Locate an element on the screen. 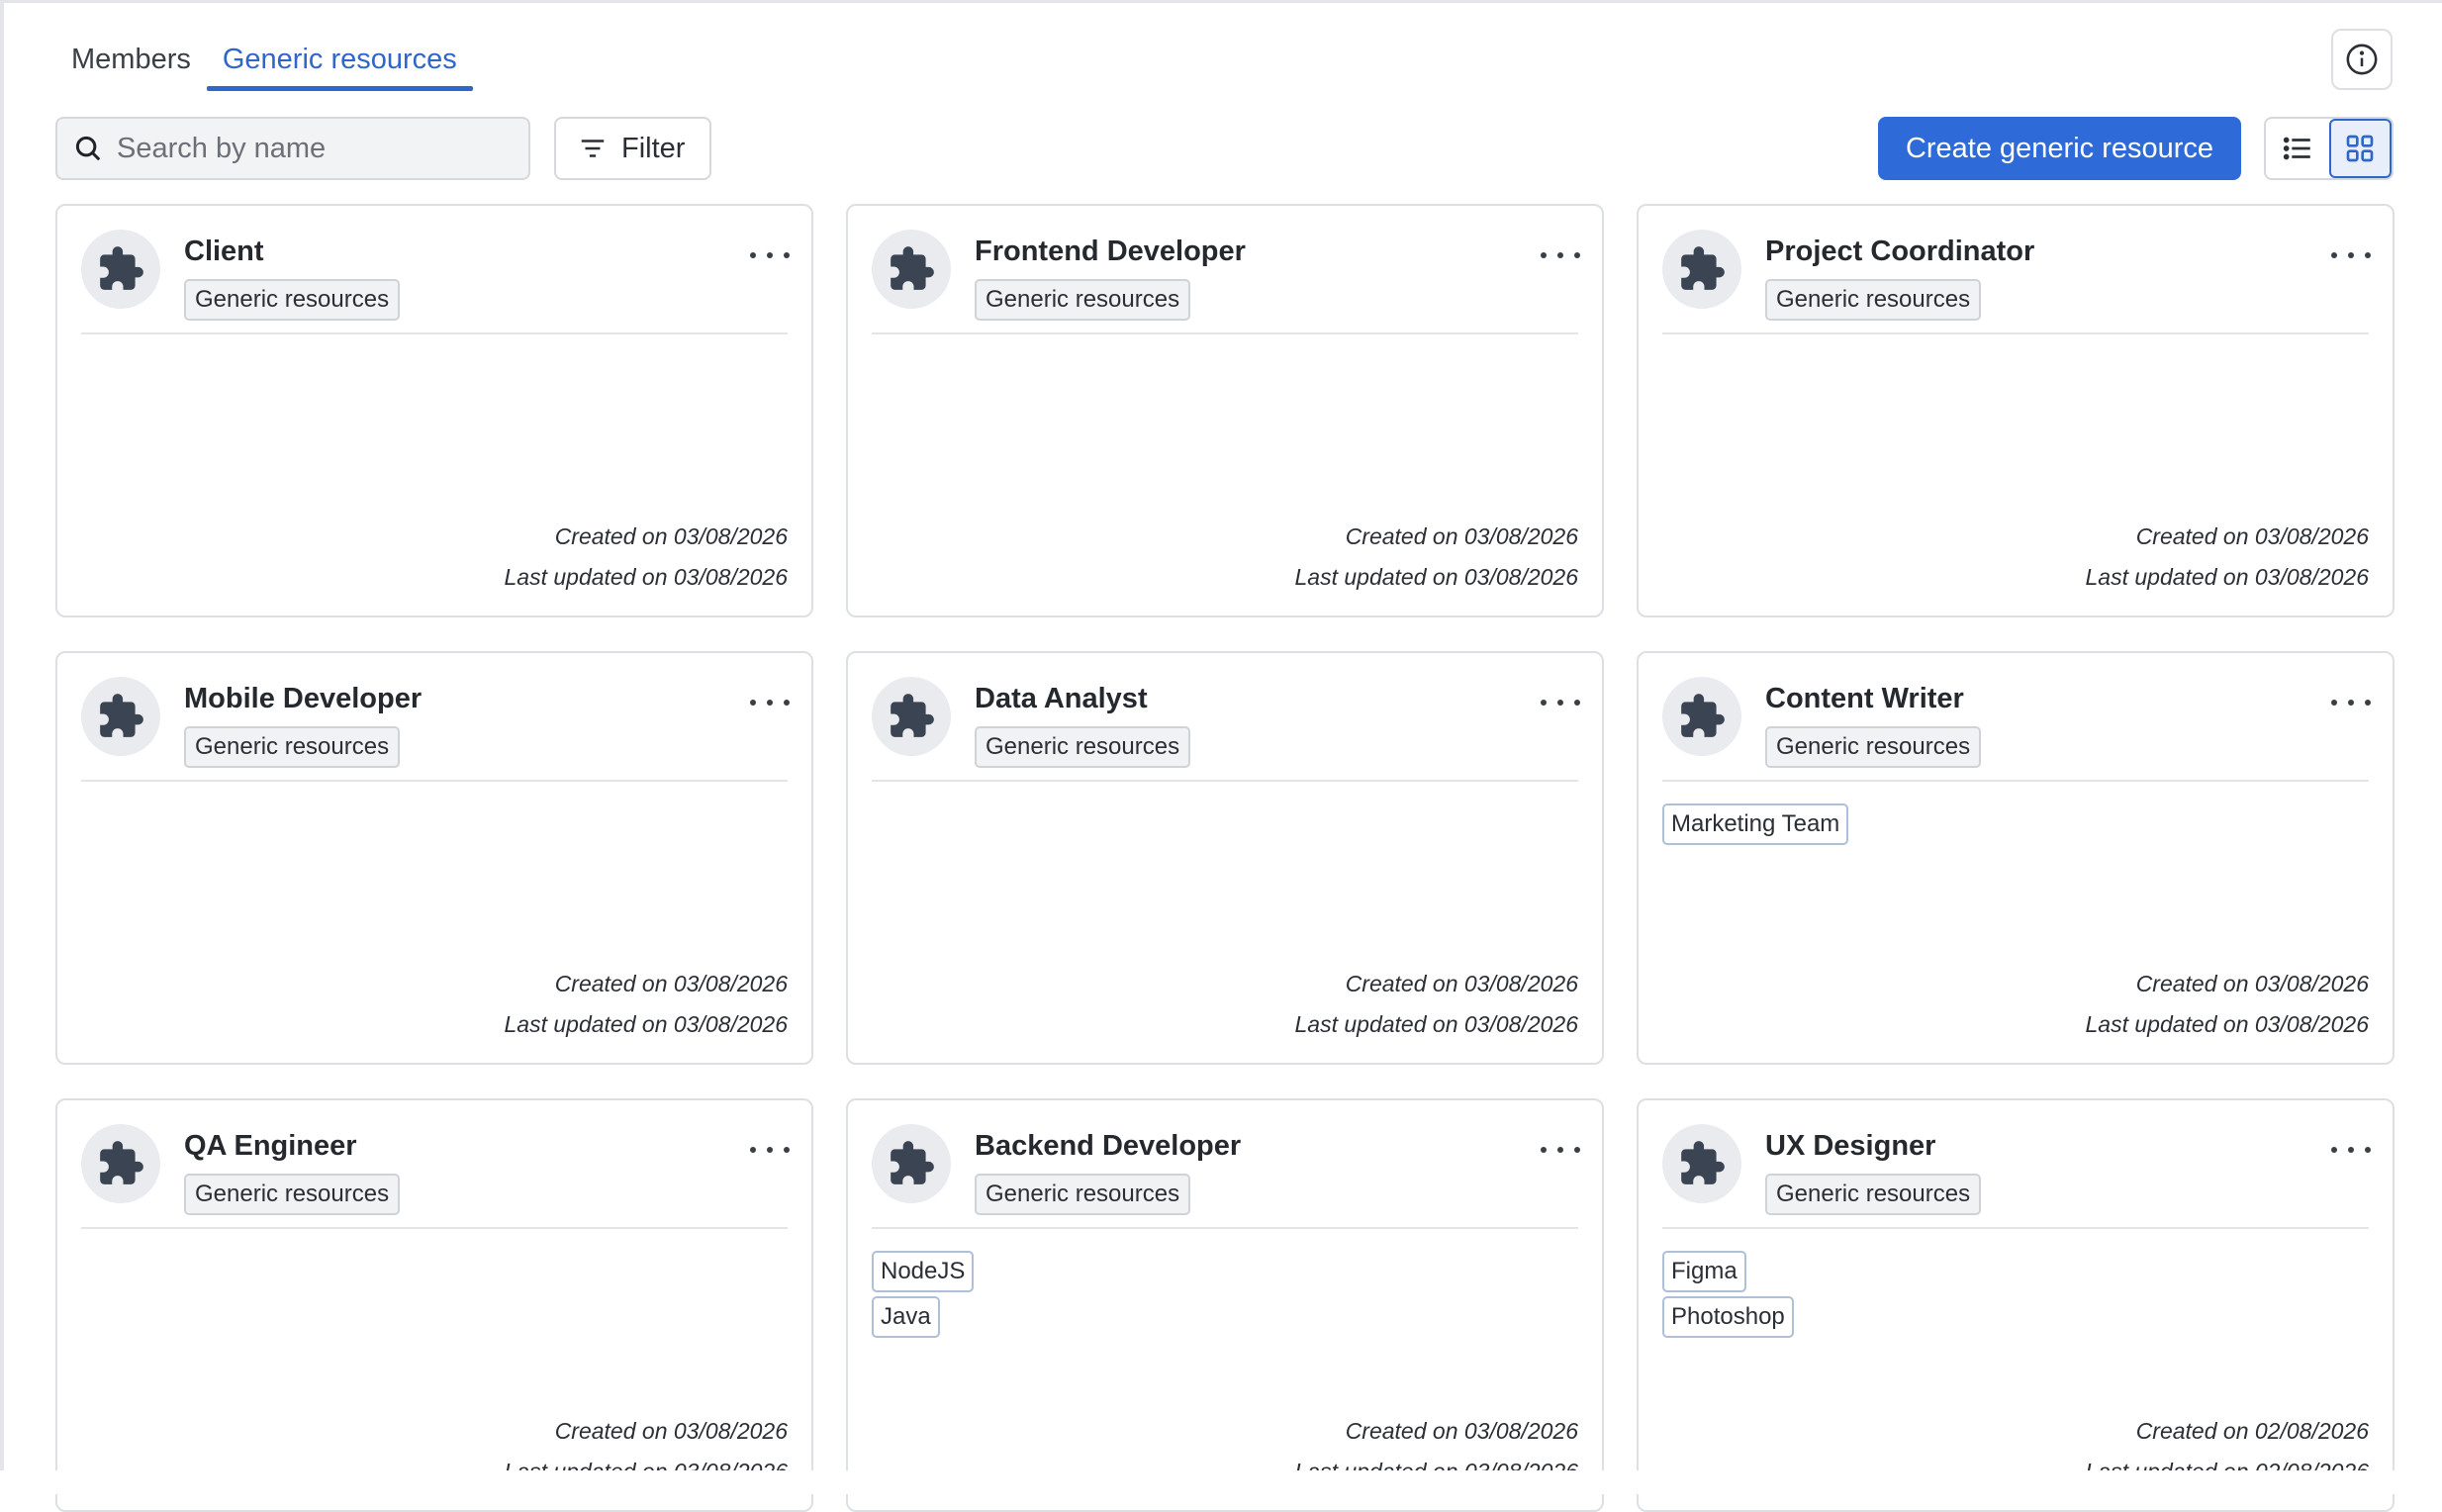 Image resolution: width=2442 pixels, height=1512 pixels. search-box is located at coordinates (292, 148).